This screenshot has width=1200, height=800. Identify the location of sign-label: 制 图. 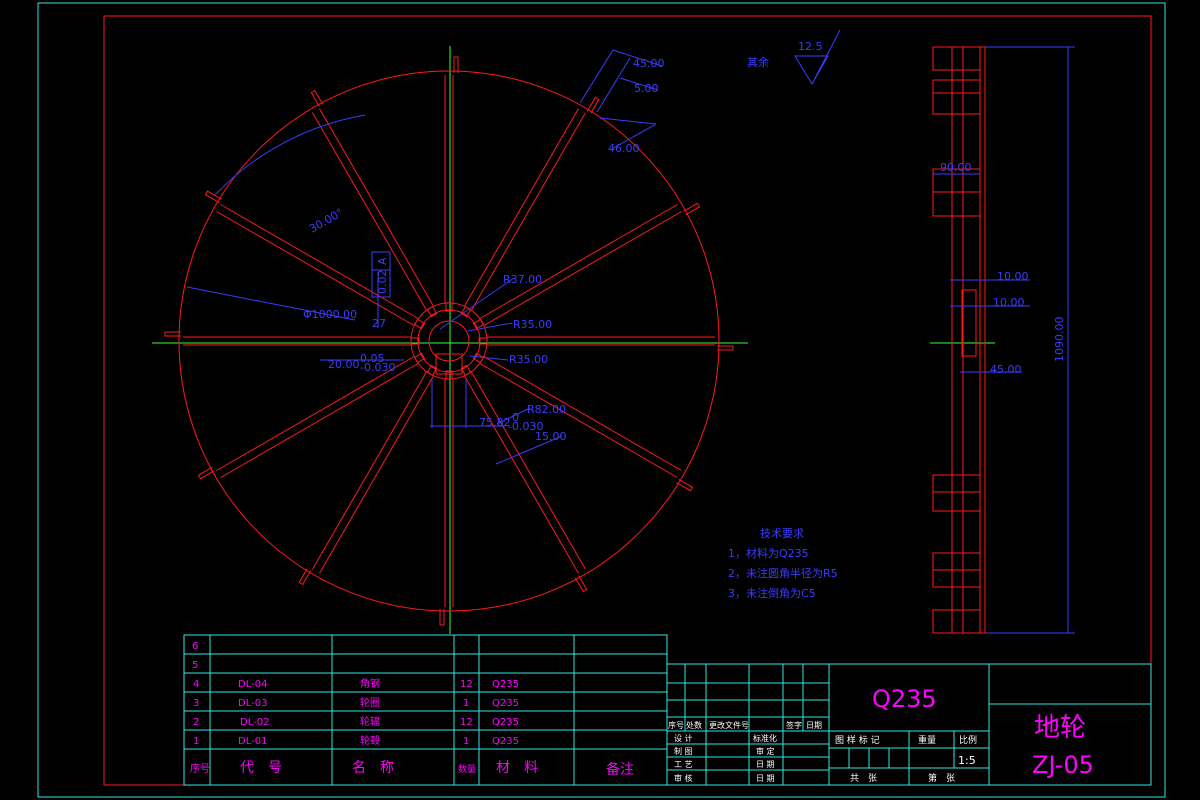
(683, 751).